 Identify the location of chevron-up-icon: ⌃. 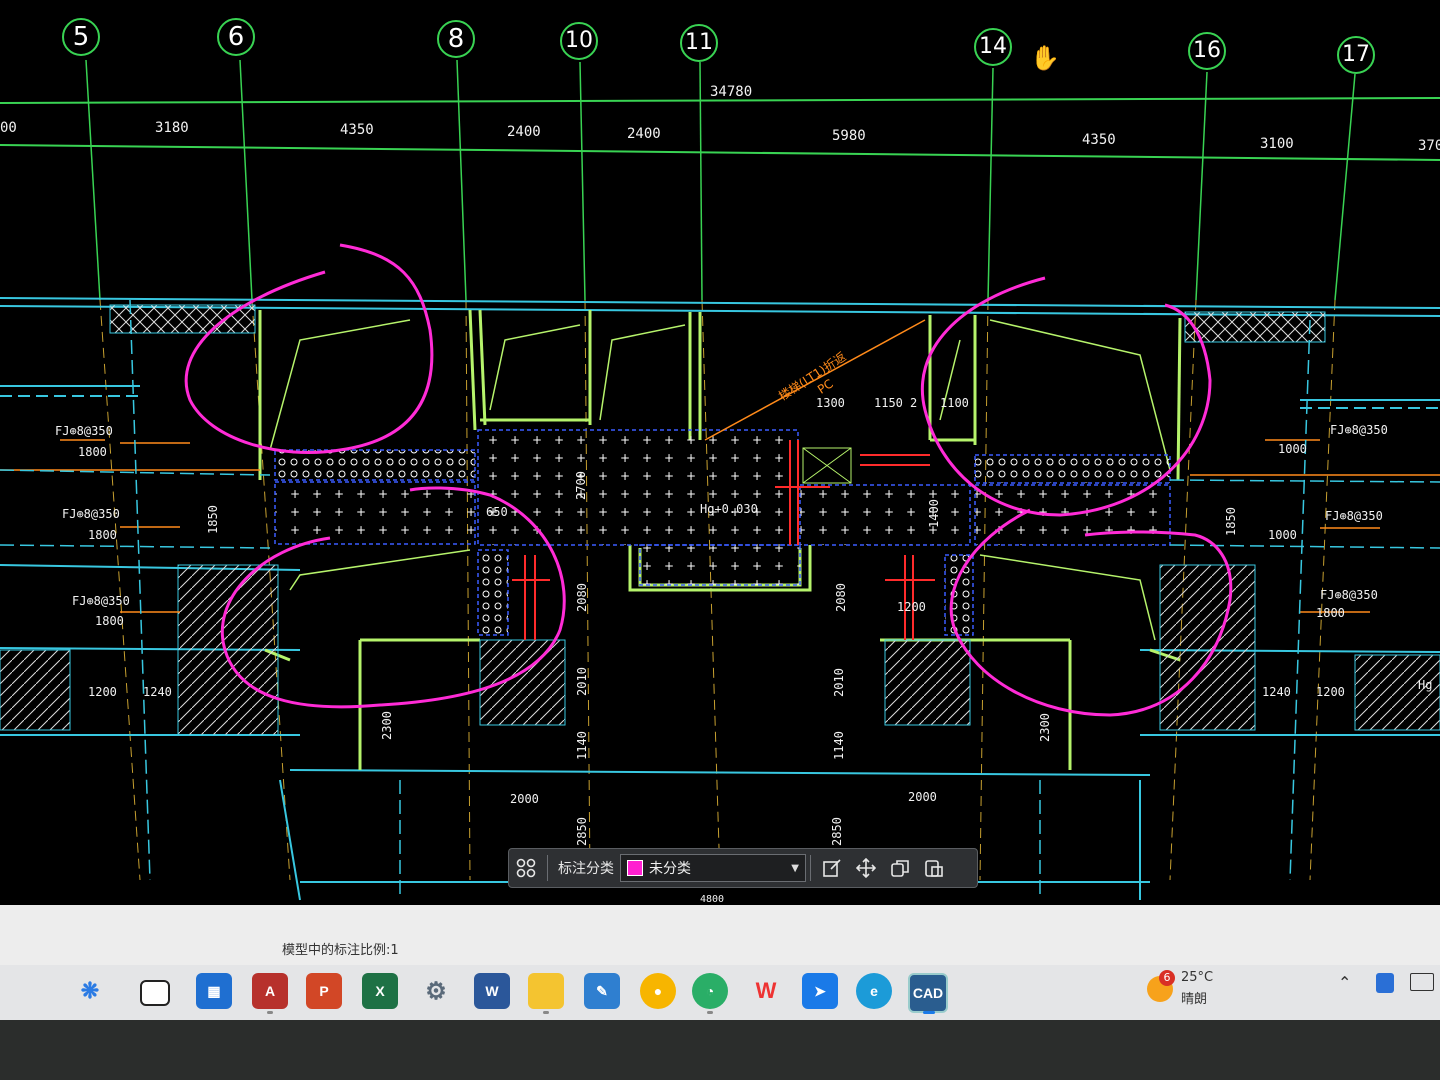
(1344, 982).